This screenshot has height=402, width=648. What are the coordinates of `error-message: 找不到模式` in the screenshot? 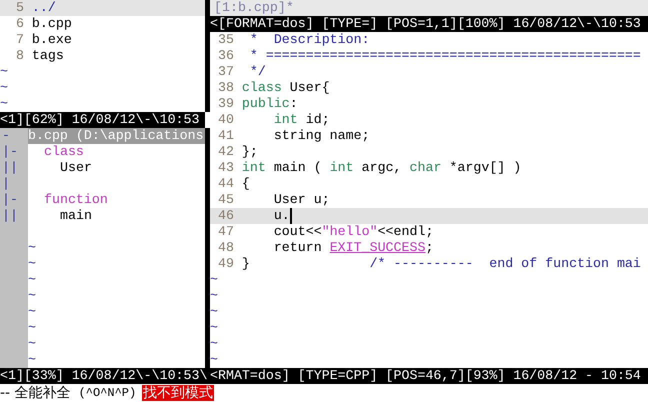 It's located at (178, 393).